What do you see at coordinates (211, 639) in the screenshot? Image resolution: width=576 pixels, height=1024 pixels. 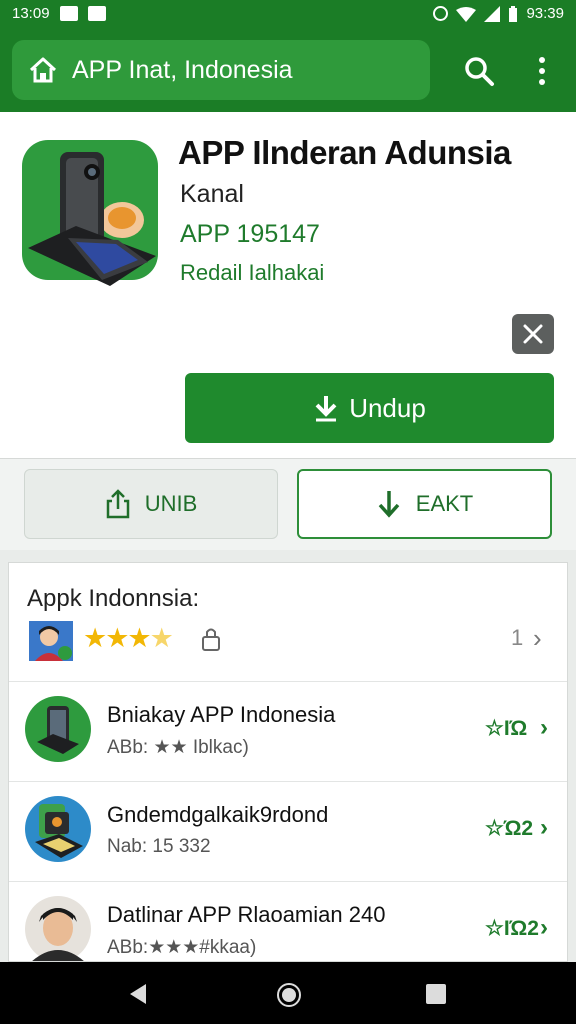 I see `lock-icon` at bounding box center [211, 639].